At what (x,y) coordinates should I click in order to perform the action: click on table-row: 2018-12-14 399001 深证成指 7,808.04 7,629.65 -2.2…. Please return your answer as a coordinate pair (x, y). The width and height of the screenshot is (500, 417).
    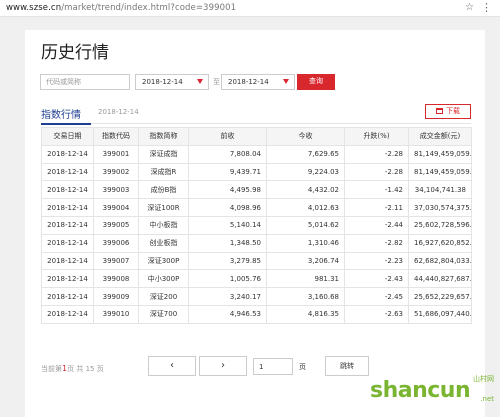
    Looking at the image, I should click on (256, 154).